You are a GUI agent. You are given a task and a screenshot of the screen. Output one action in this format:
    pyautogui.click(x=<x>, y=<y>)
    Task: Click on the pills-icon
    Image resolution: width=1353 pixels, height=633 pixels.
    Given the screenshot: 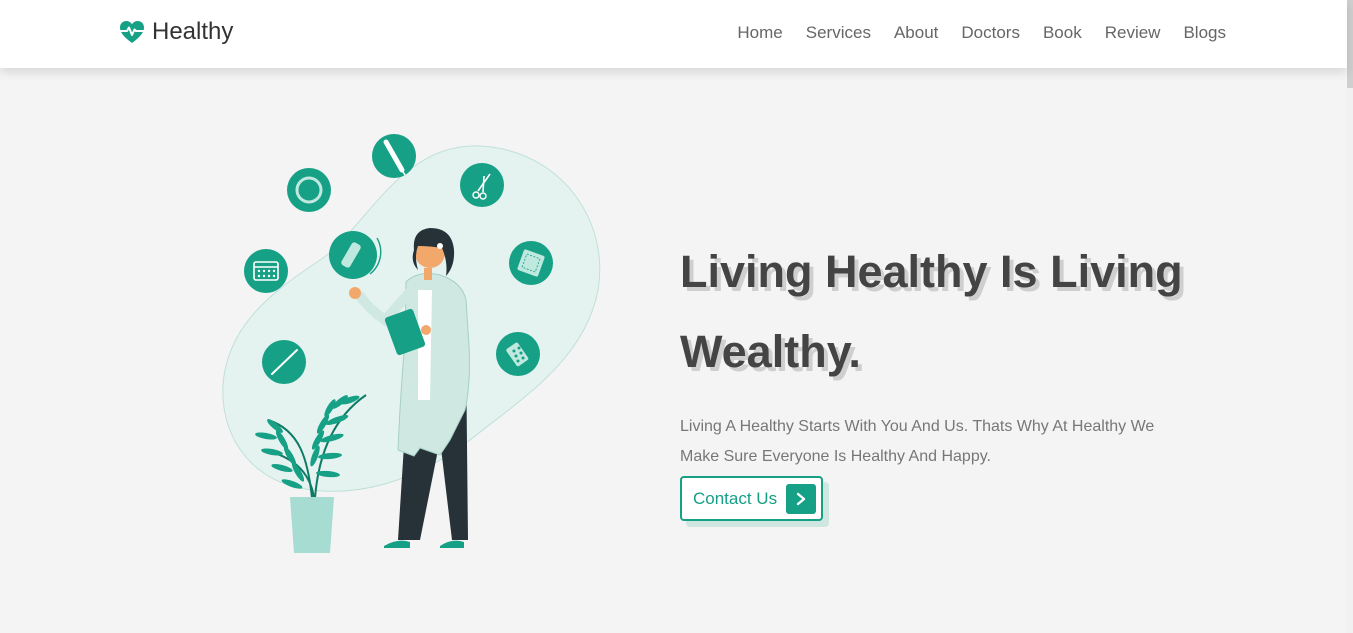 What is the action you would take?
    pyautogui.click(x=518, y=354)
    